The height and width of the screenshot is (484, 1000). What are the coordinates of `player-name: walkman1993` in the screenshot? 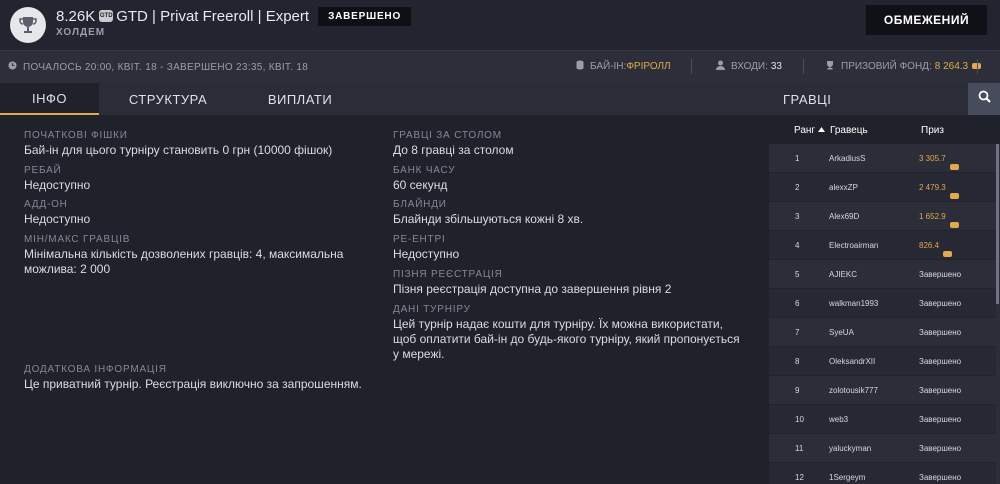 It's located at (854, 303).